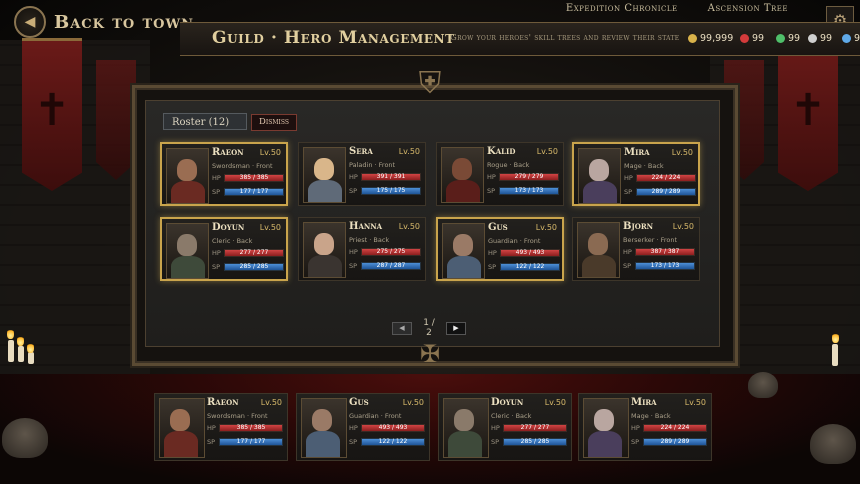  I want to click on hp-value: 279 / 279, so click(529, 176).